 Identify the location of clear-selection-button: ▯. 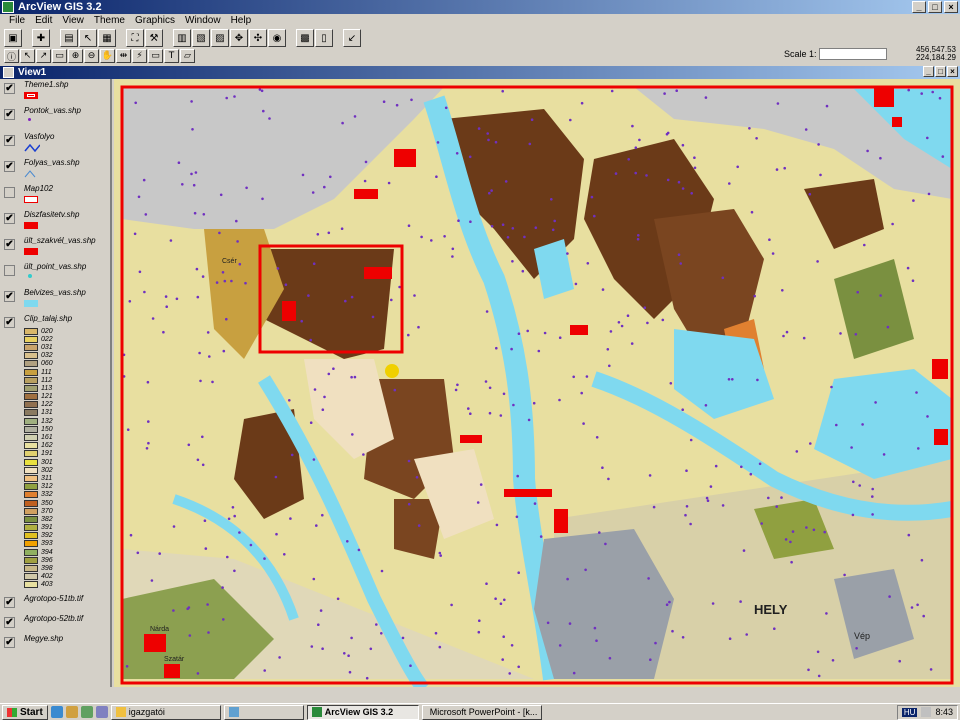
(324, 38).